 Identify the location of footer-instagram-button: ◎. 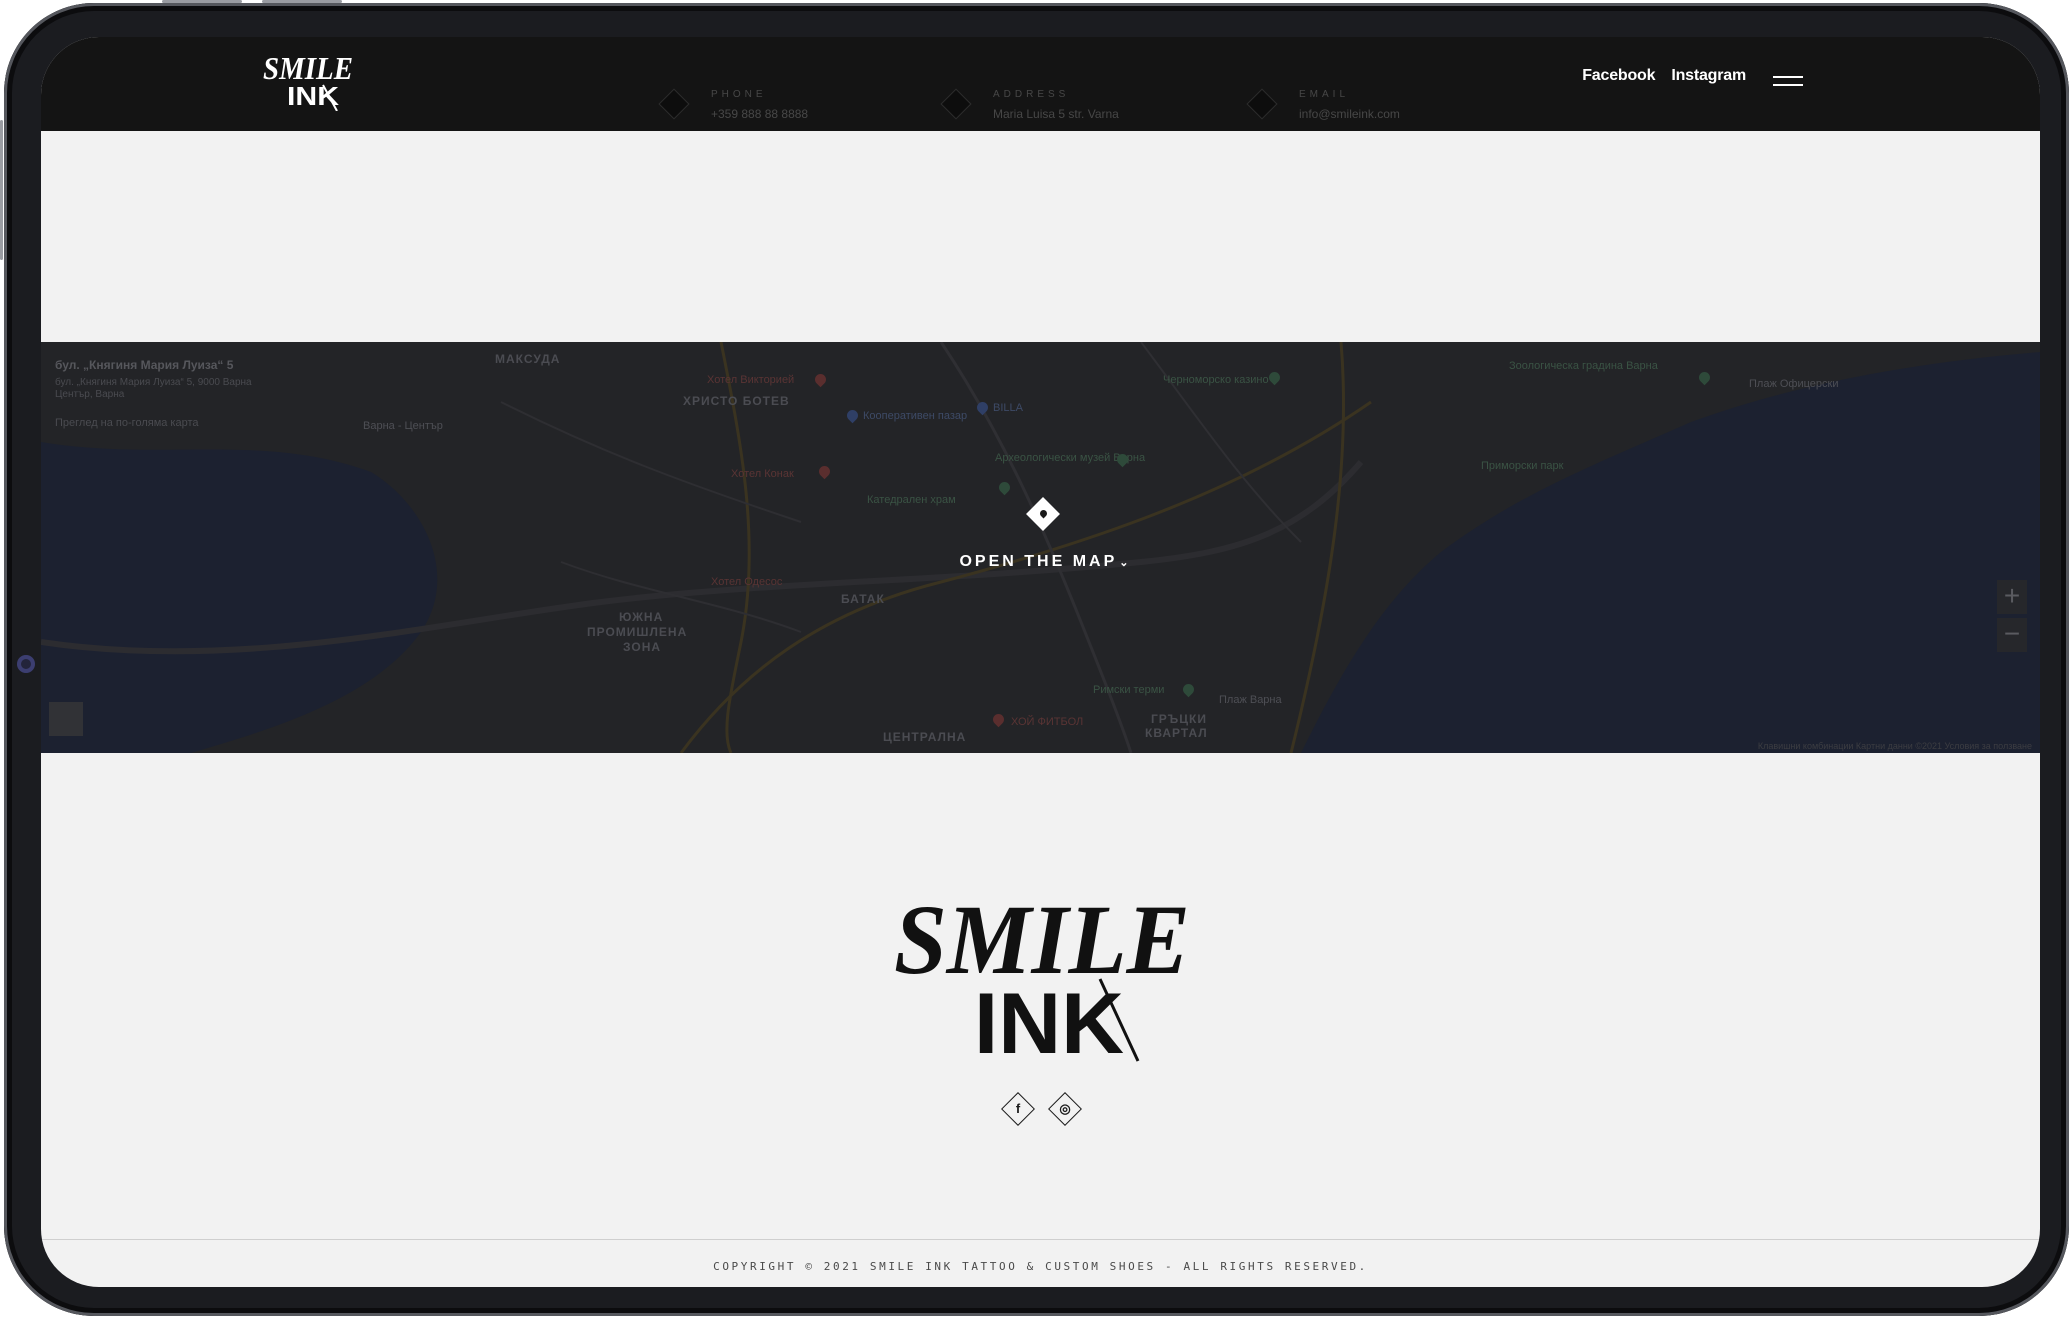
(1065, 1109).